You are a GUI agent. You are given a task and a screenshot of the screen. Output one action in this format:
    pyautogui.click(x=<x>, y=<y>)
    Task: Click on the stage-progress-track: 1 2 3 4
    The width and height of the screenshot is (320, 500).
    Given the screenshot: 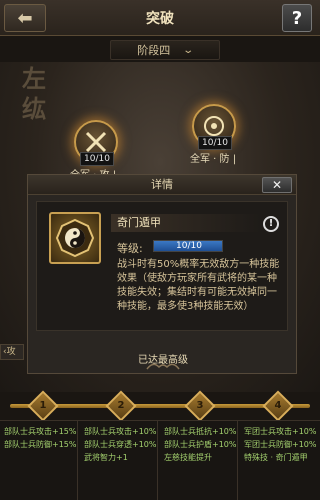 What is the action you would take?
    pyautogui.click(x=160, y=406)
    